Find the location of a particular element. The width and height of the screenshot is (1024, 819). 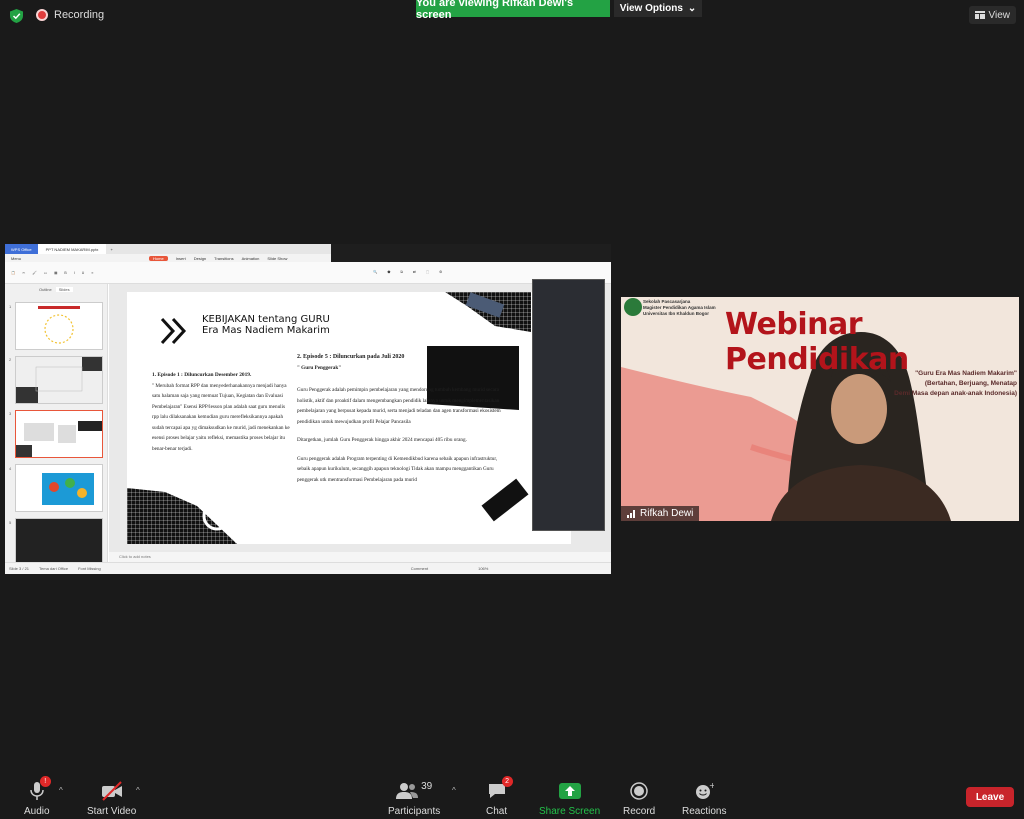

settings-icon: ⚙ is located at coordinates (440, 272).